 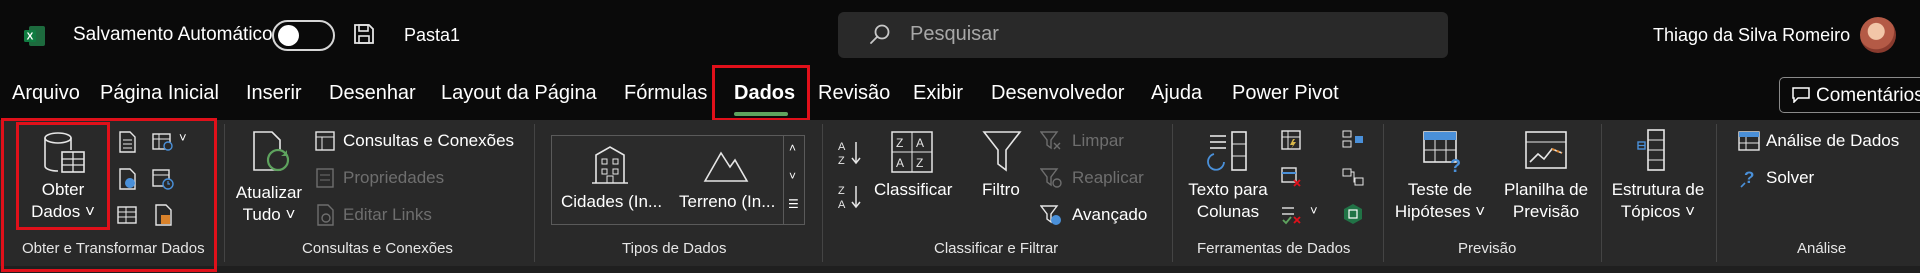 I want to click on search-box: Pesquisar, so click(x=1143, y=35).